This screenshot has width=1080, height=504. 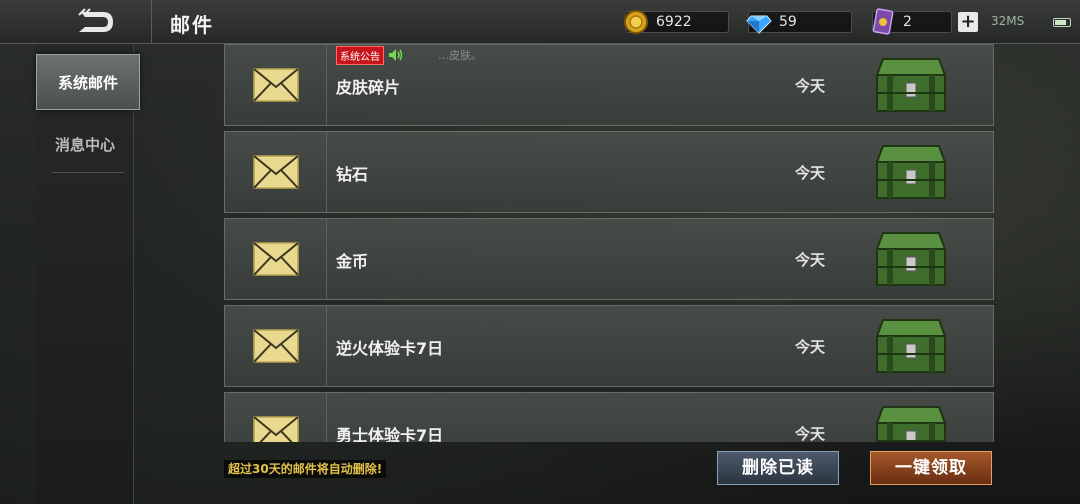 I want to click on battery-icon, so click(x=1062, y=22).